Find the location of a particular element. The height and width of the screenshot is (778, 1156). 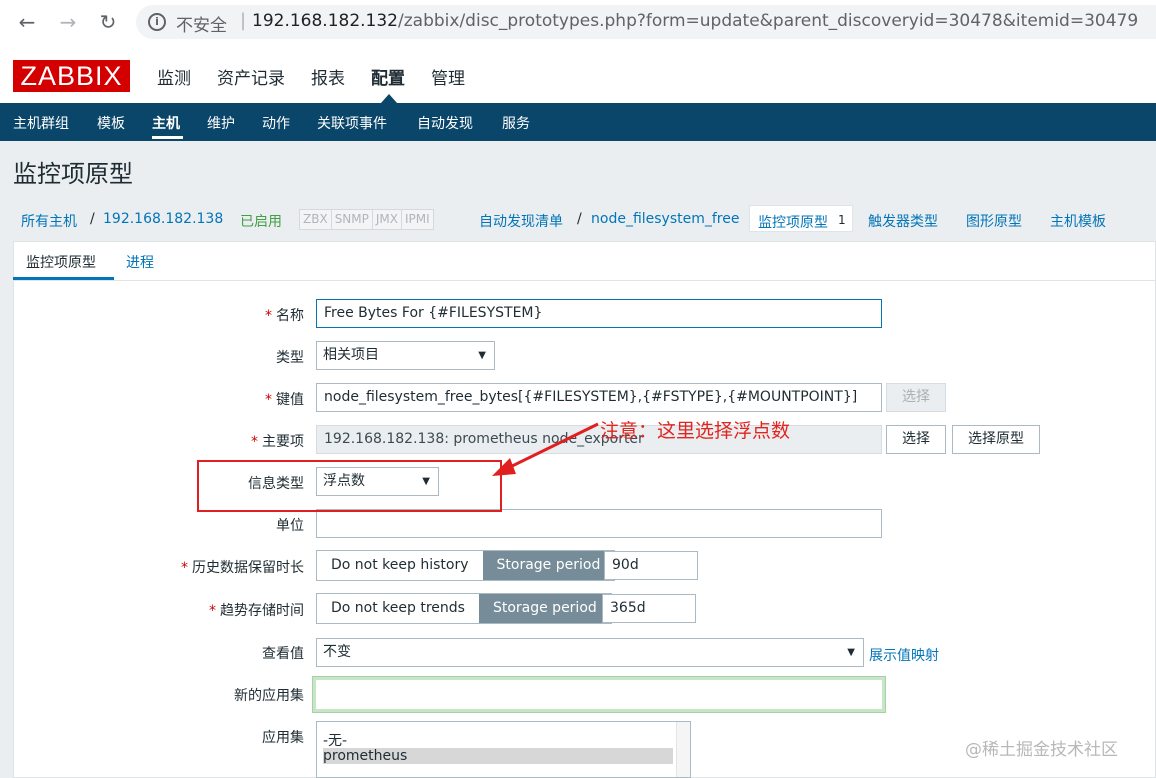

submenu-discovery: 自动发现 is located at coordinates (445, 123).